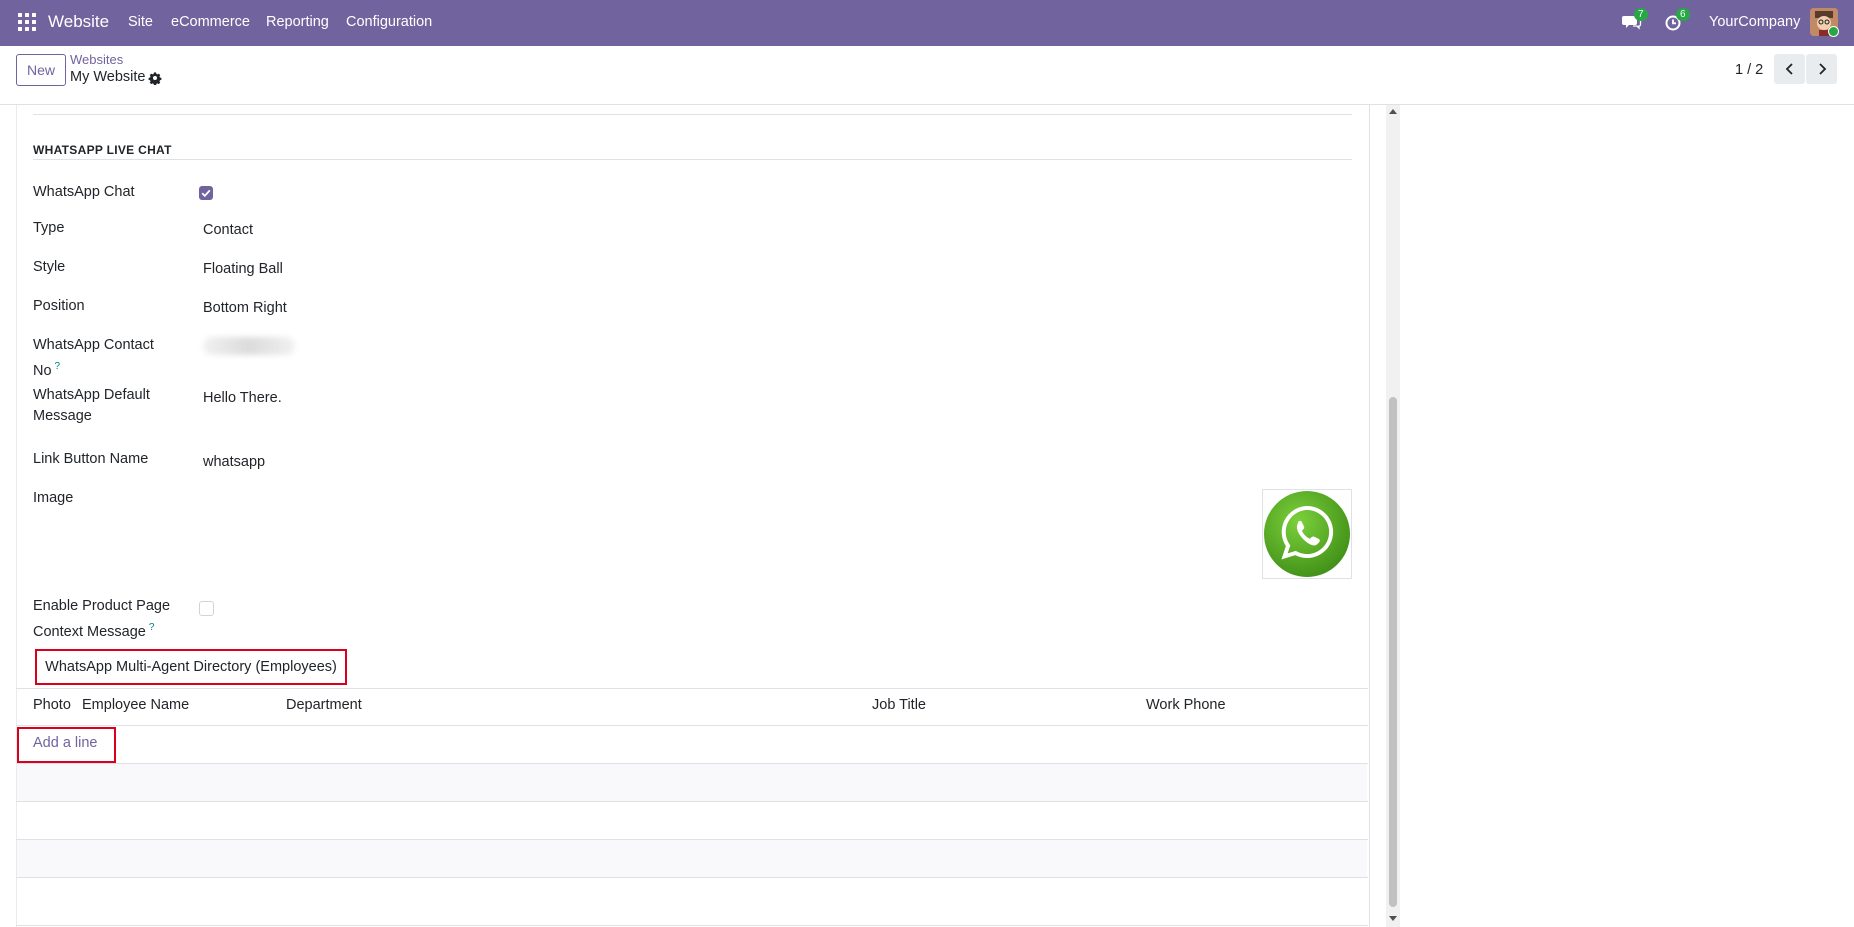 Image resolution: width=1854 pixels, height=927 pixels. What do you see at coordinates (692, 688) in the screenshot?
I see `table-top-border` at bounding box center [692, 688].